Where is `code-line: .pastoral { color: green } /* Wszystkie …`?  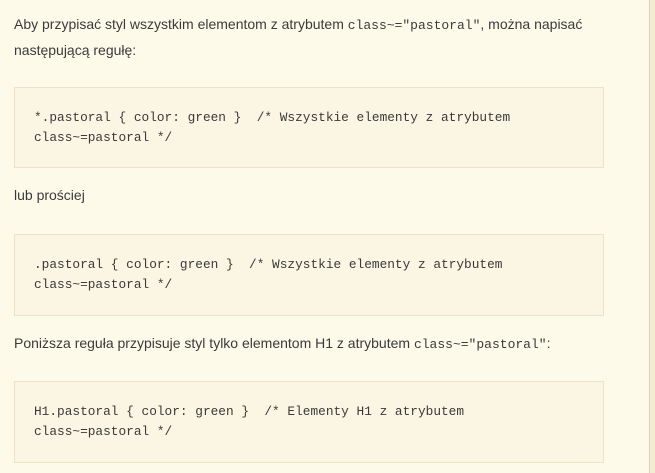
code-line: .pastoral { color: green } /* Wszystkie … is located at coordinates (268, 264).